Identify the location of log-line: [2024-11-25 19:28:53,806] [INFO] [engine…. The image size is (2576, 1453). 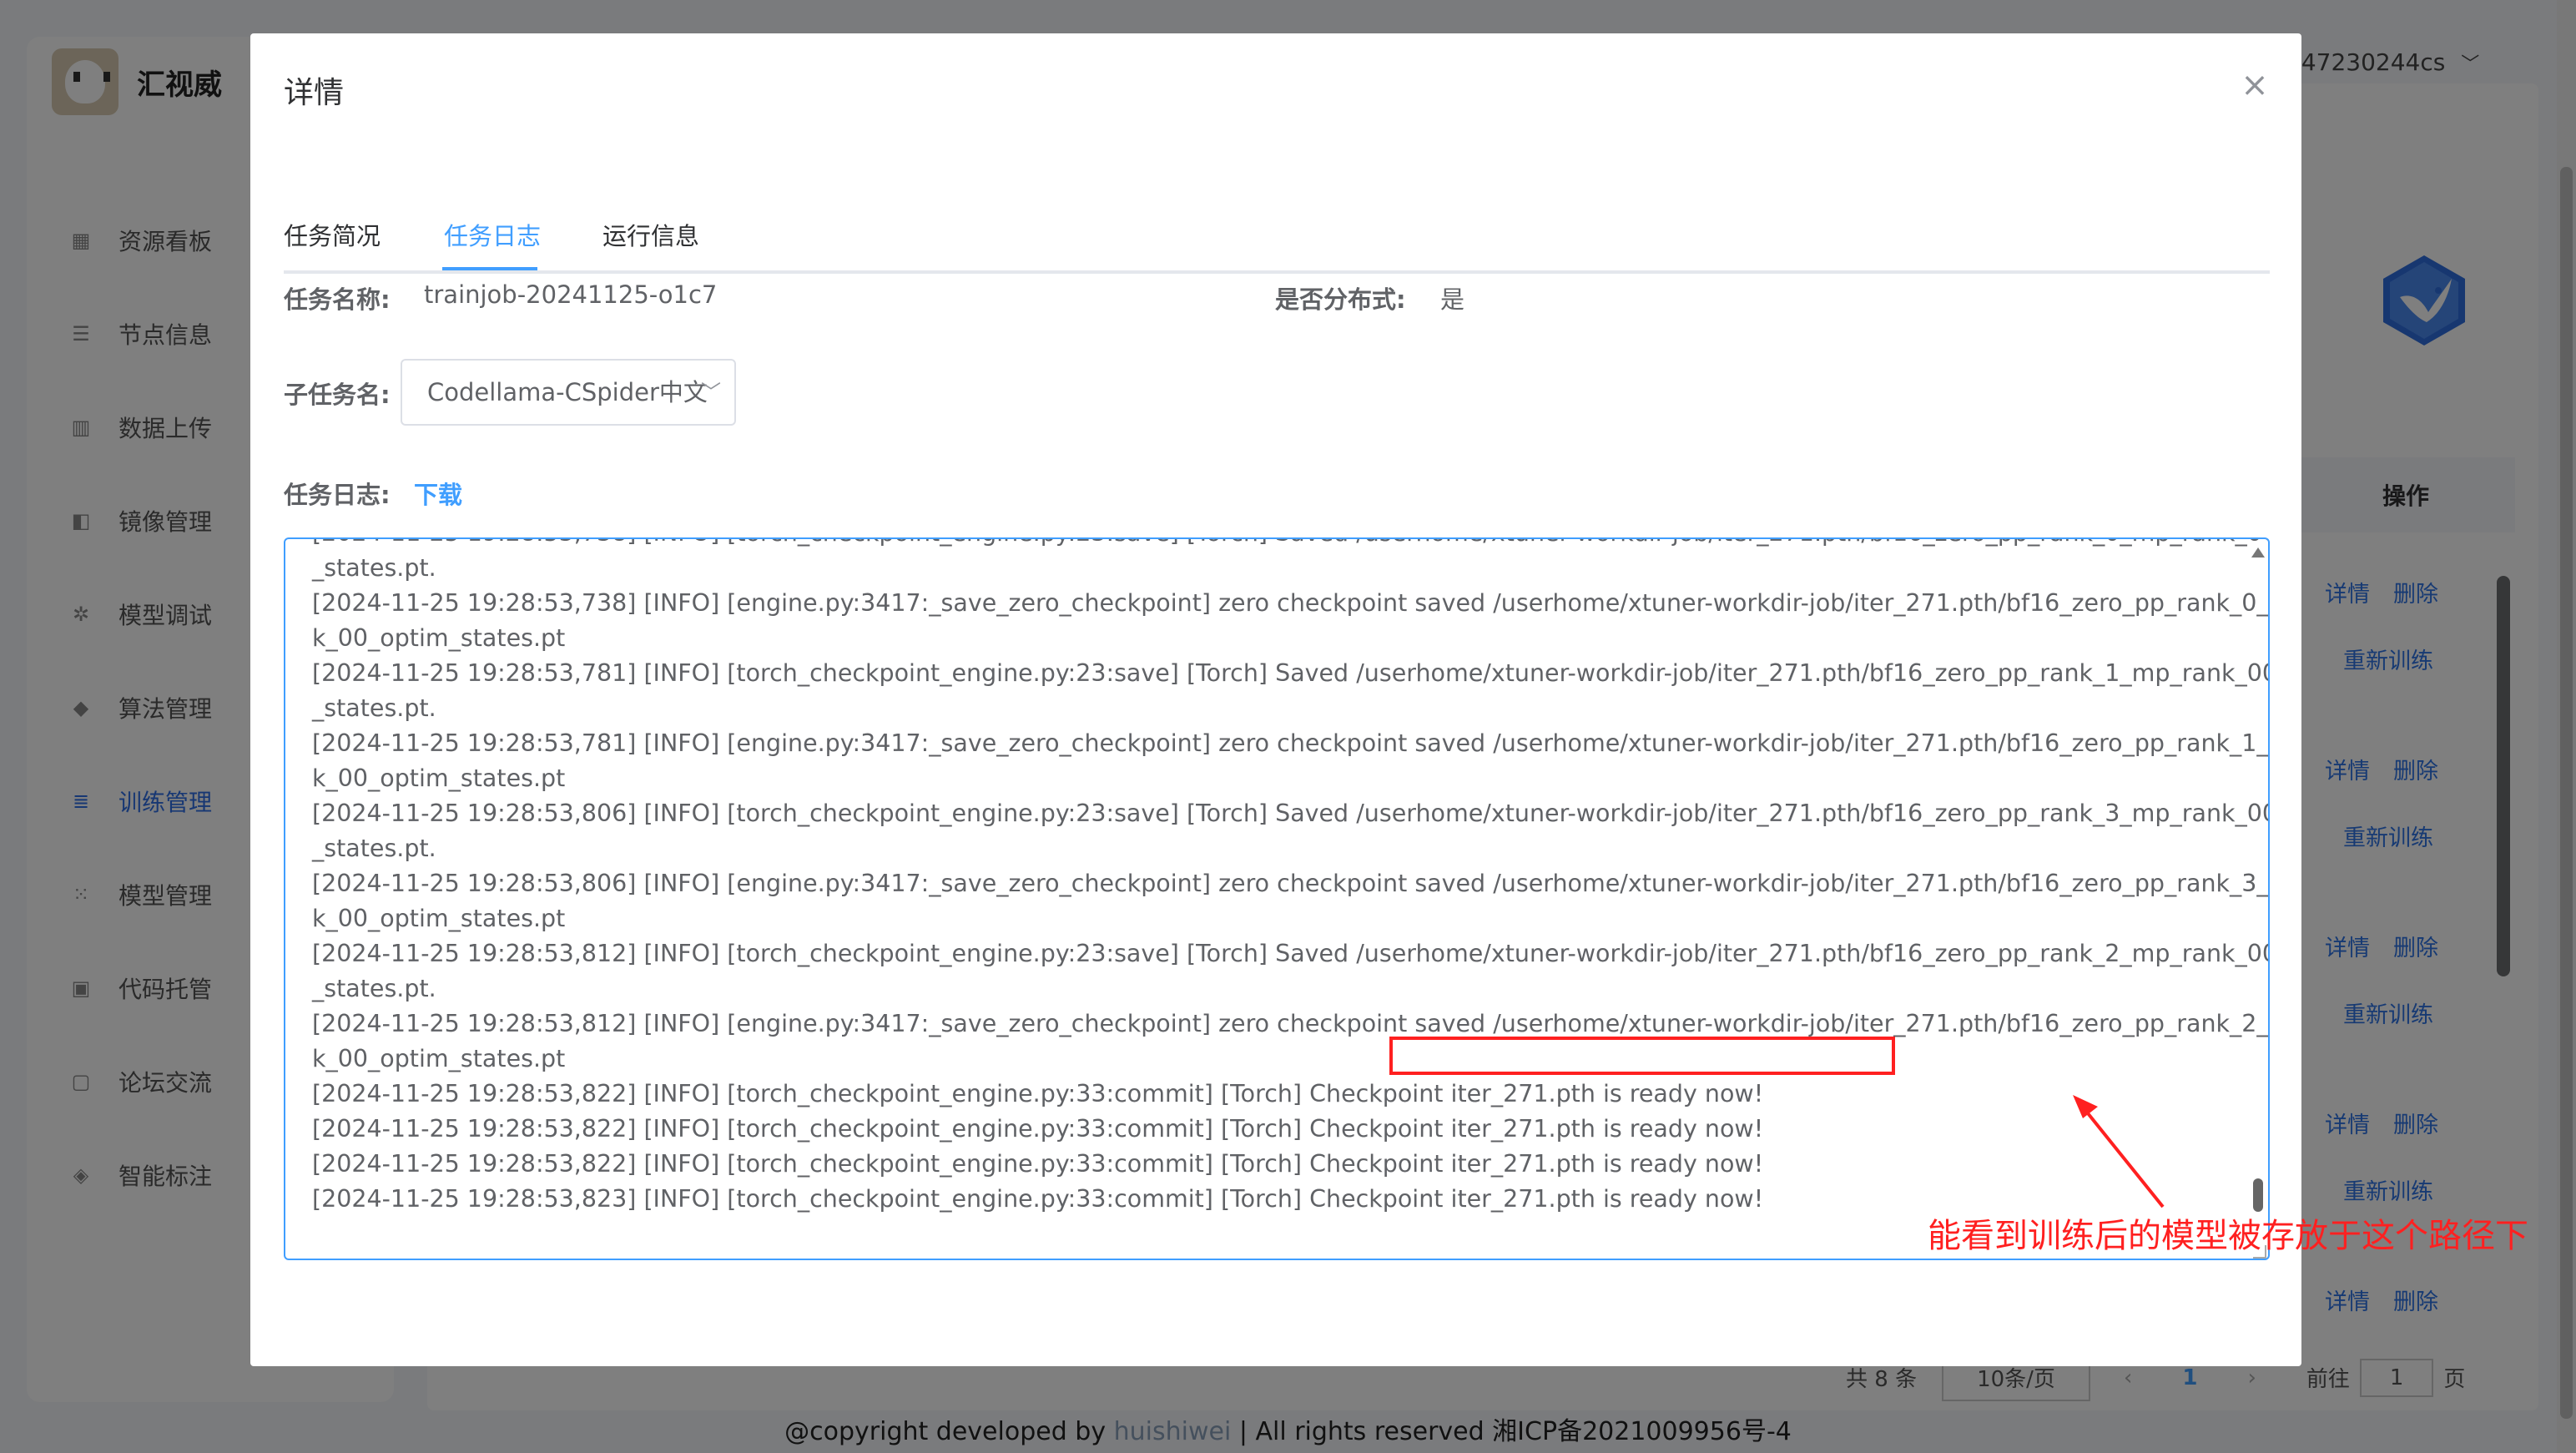
(1291, 883).